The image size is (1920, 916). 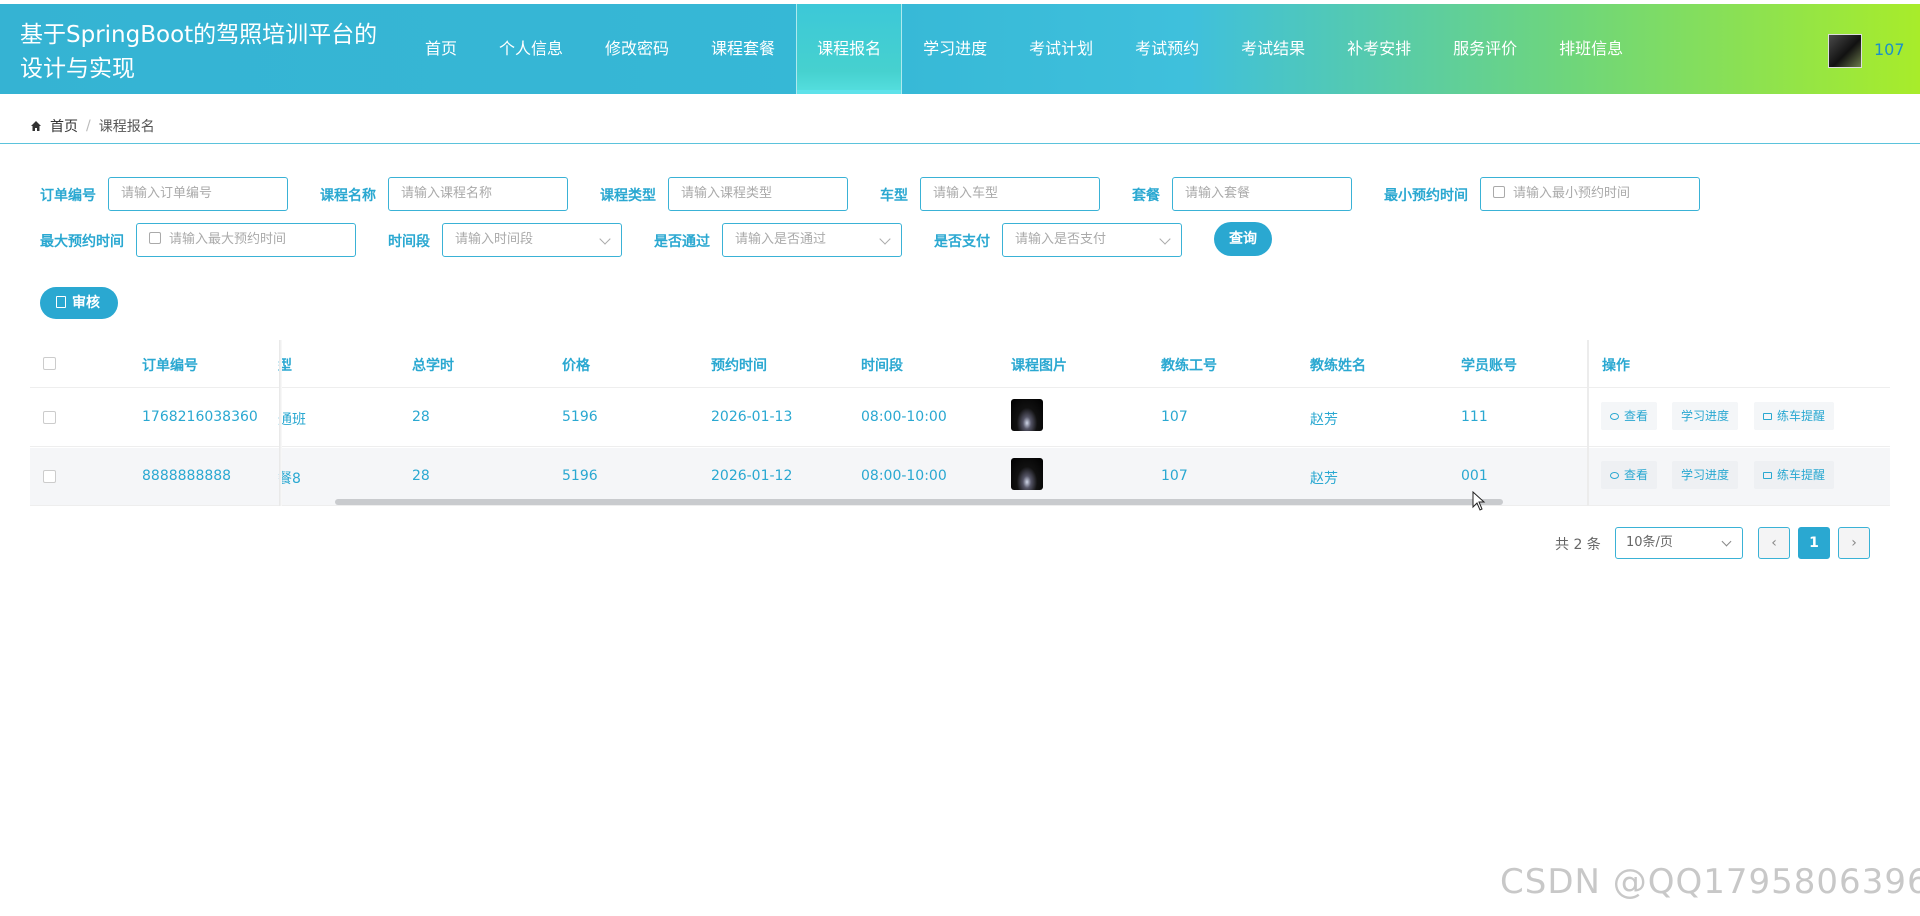 I want to click on time-slot-placeholder: 请输入时间段, so click(x=494, y=239).